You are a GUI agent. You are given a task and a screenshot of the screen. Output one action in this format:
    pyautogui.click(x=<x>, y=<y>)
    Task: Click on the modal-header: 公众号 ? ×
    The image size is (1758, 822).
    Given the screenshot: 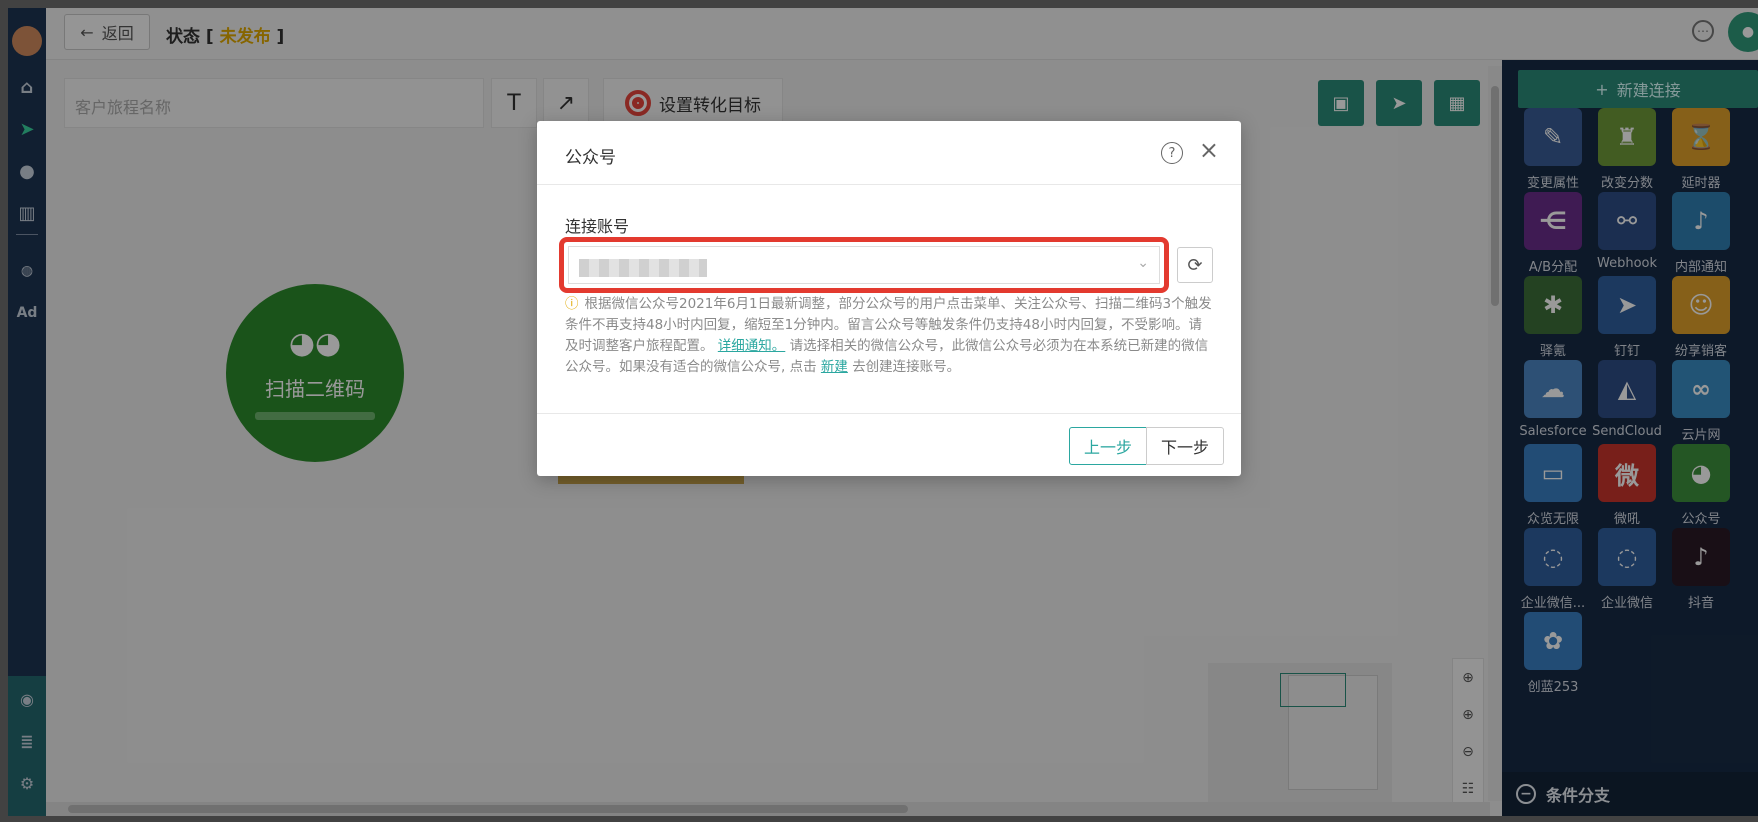 What is the action you would take?
    pyautogui.click(x=889, y=153)
    